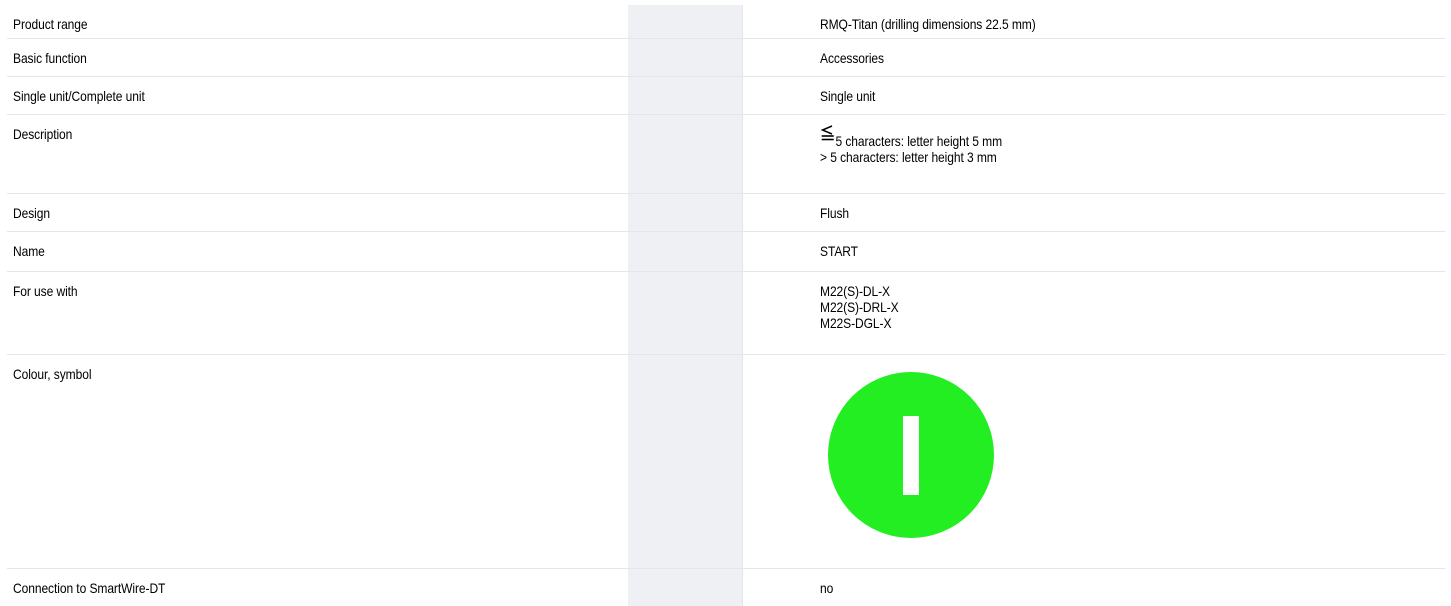  I want to click on spec-label: Name, so click(29, 251).